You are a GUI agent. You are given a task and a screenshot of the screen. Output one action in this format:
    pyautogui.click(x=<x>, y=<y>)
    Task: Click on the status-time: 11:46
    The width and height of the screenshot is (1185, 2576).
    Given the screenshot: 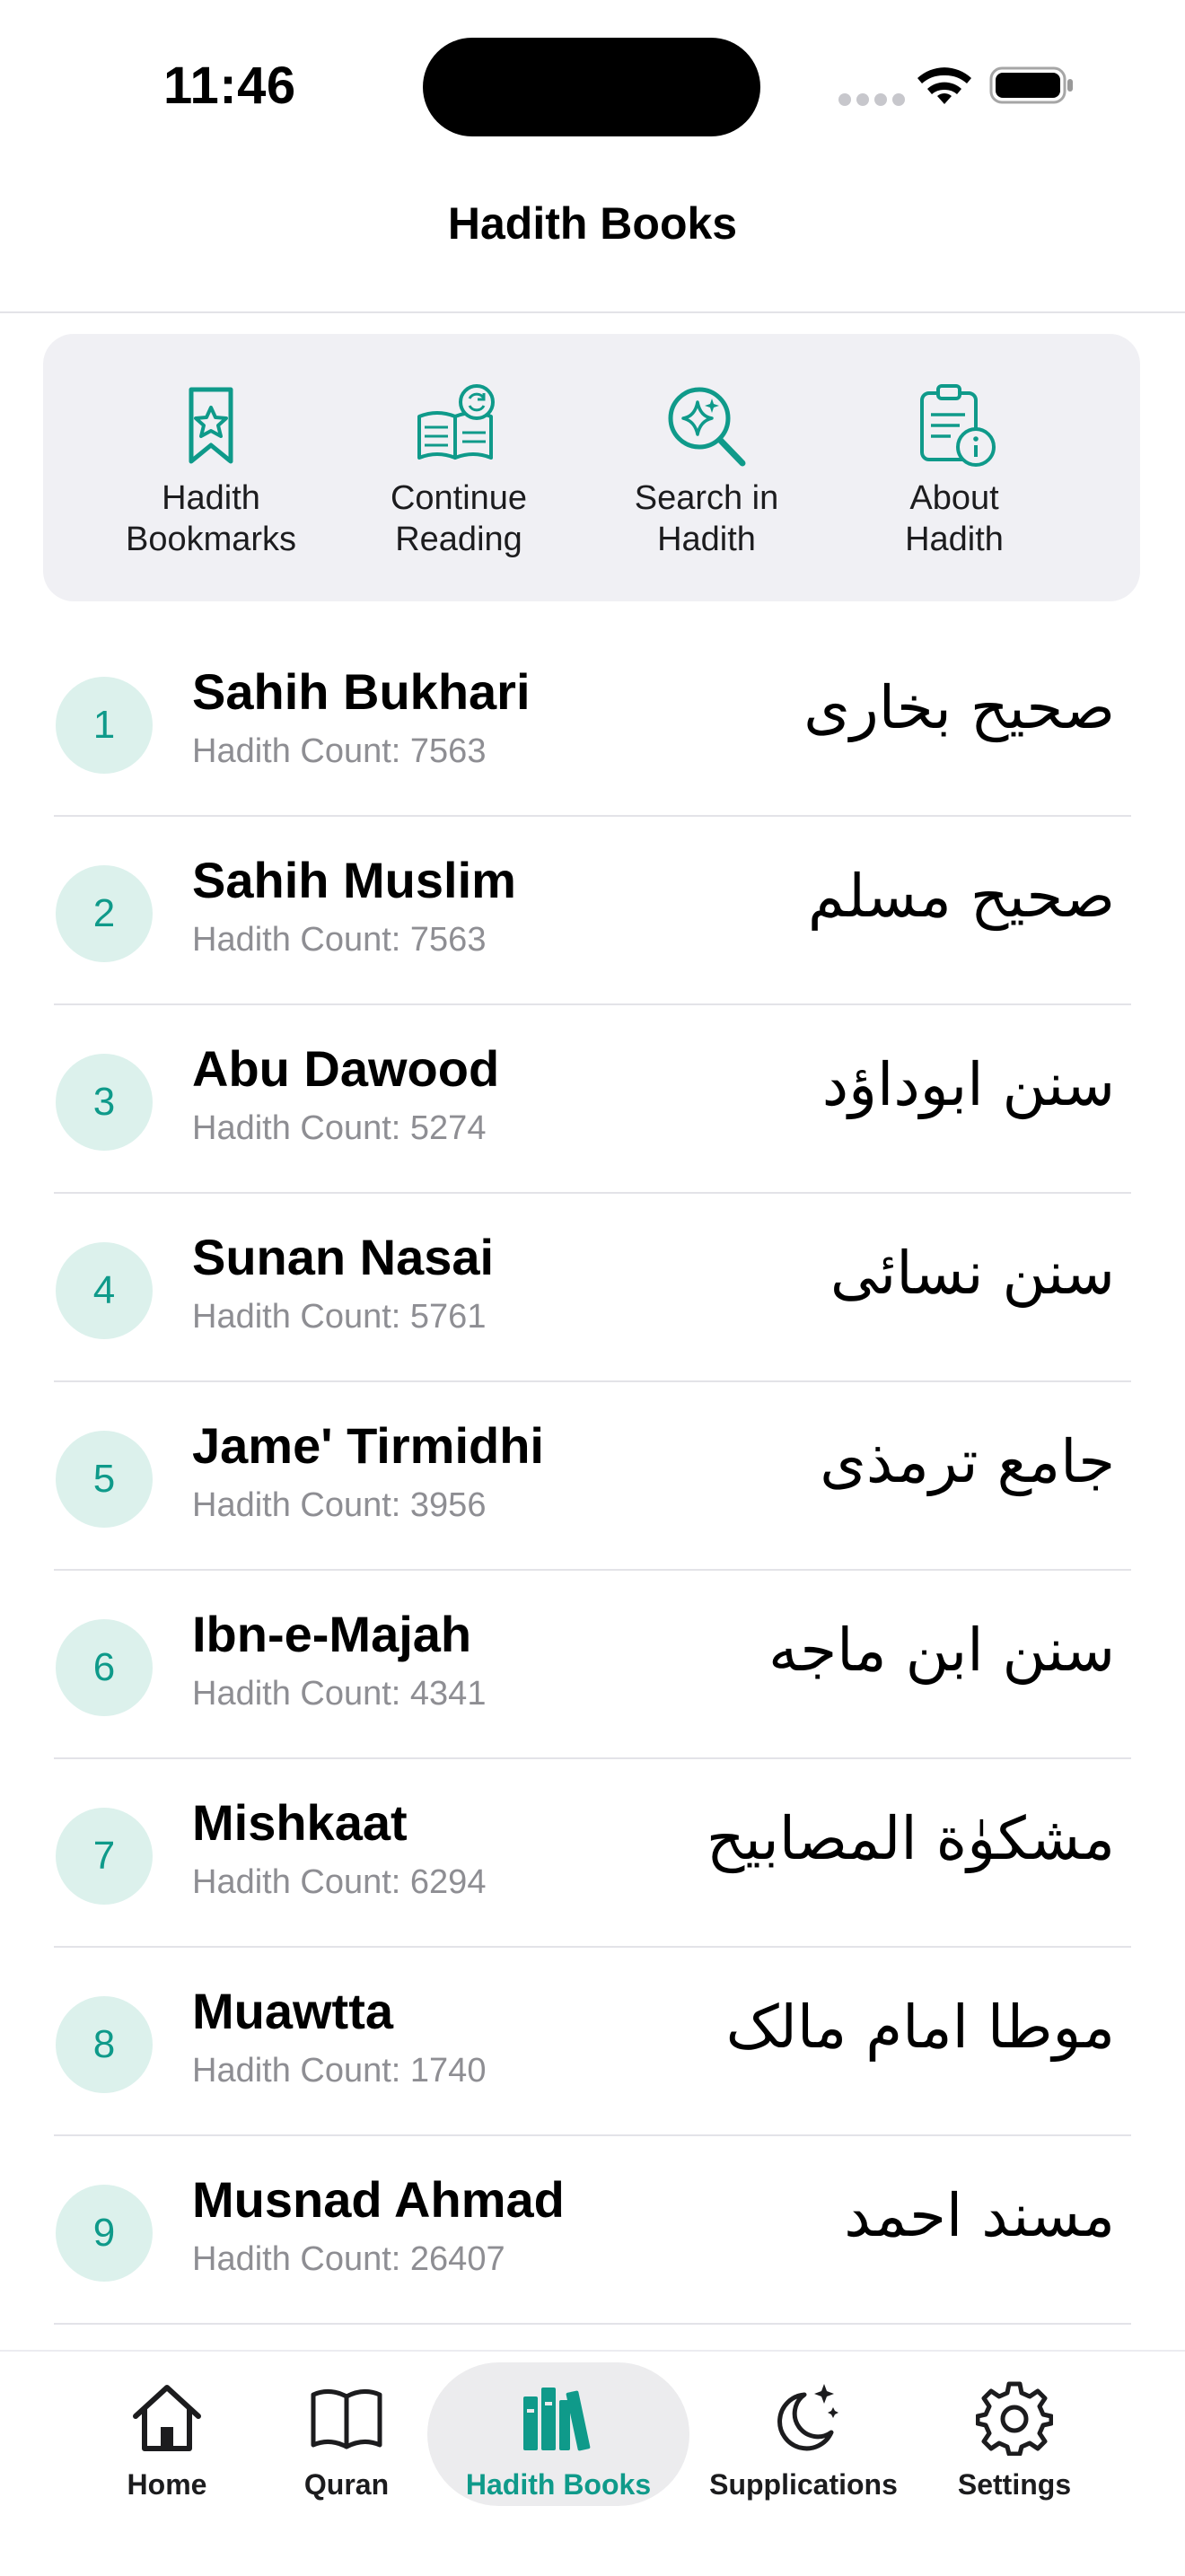 What is the action you would take?
    pyautogui.click(x=229, y=86)
    